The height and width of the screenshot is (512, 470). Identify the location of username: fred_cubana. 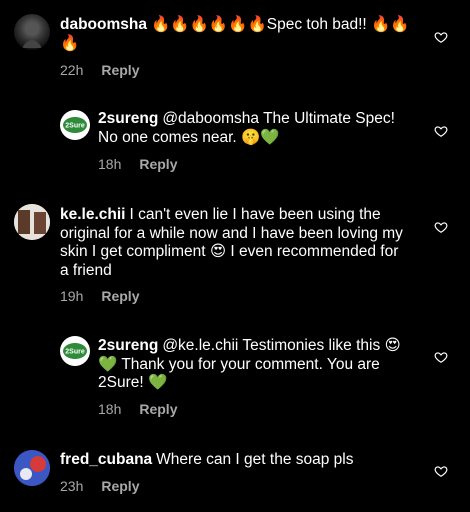
(106, 459).